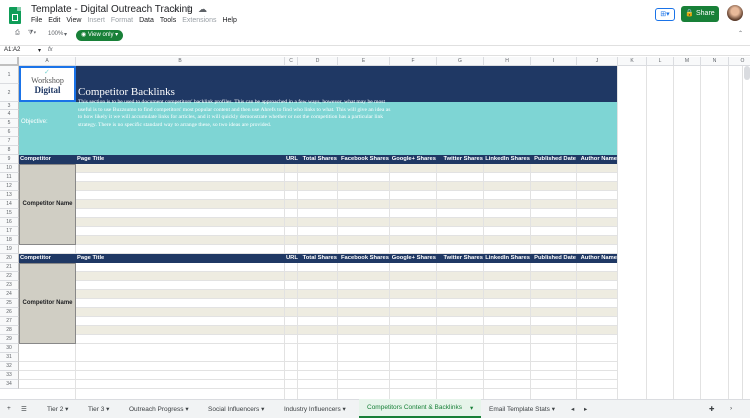  What do you see at coordinates (32, 33) in the screenshot?
I see `filter-icon: ⧩▾` at bounding box center [32, 33].